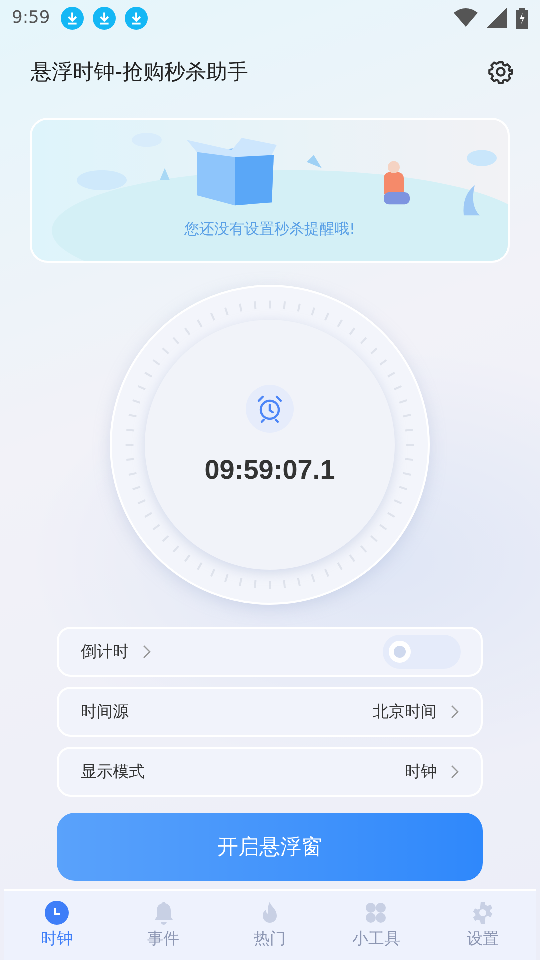  What do you see at coordinates (422, 652) in the screenshot?
I see `countdown-toggle` at bounding box center [422, 652].